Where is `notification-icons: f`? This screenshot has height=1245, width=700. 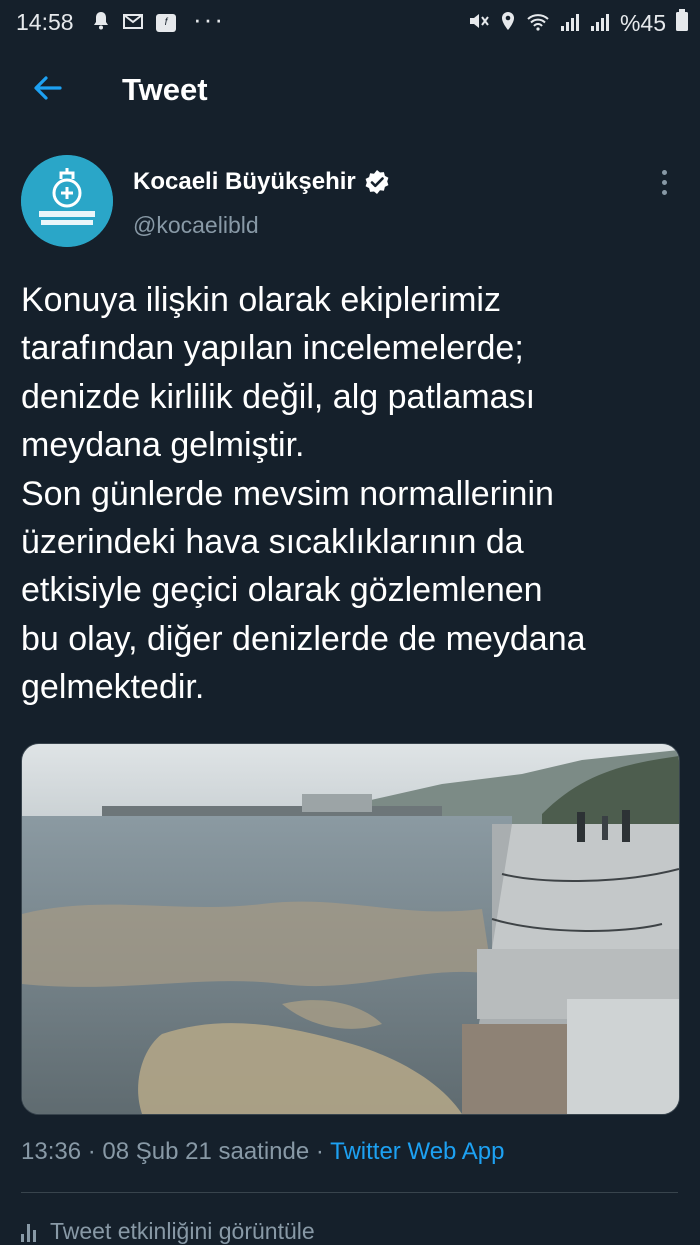
notification-icons: f is located at coordinates (134, 22).